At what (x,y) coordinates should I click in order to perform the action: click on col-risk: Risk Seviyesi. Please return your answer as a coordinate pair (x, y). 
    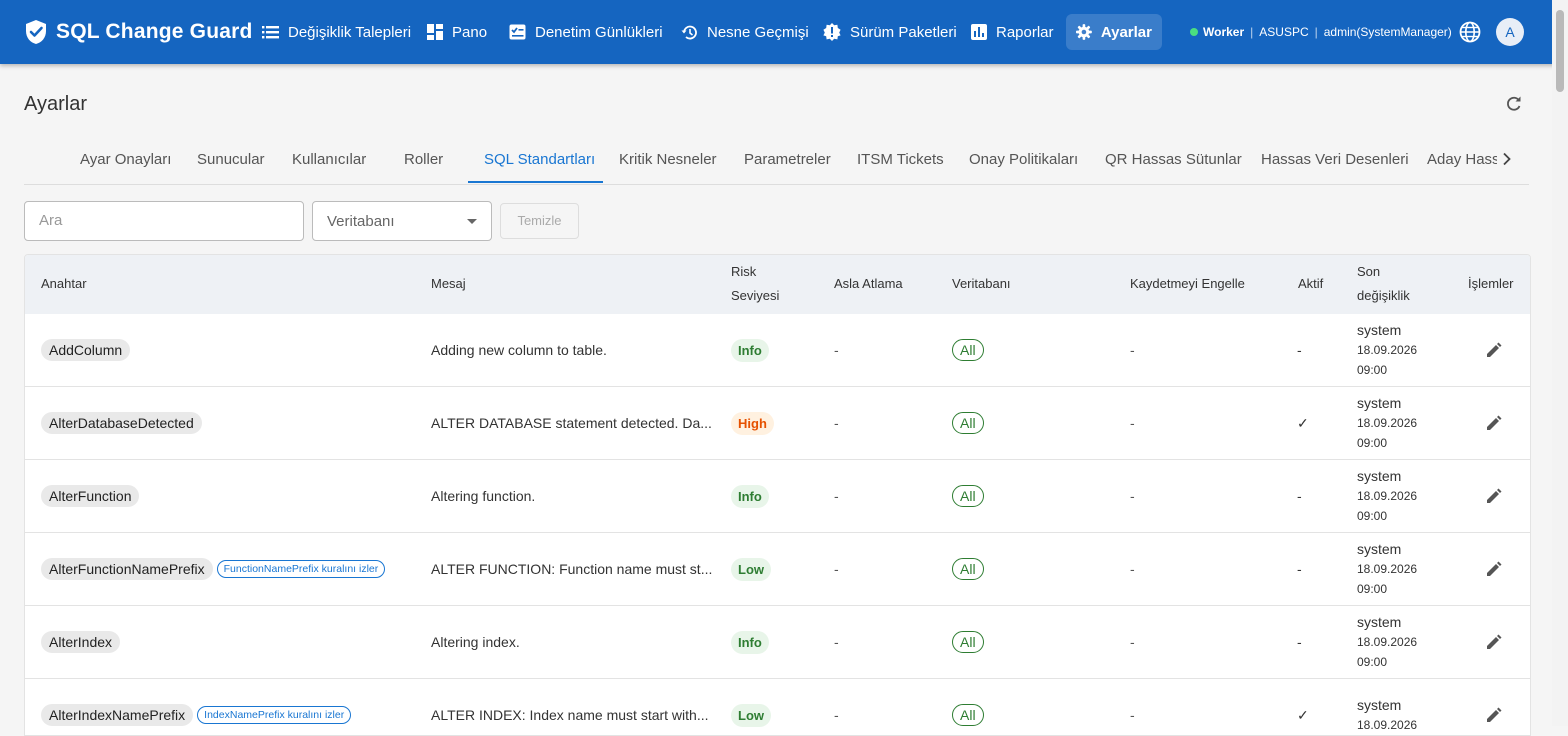
    Looking at the image, I should click on (755, 284).